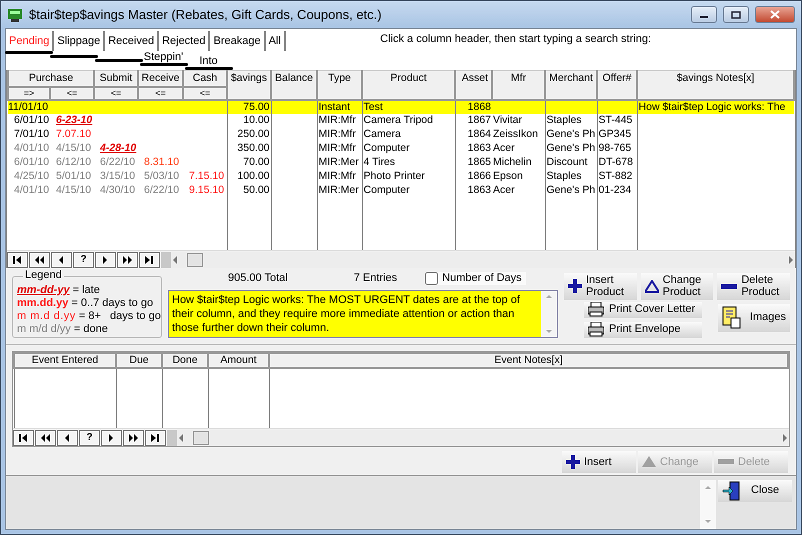 This screenshot has height=535, width=802. Describe the element at coordinates (715, 85) in the screenshot. I see `column-header: $avings Notes[x]` at that location.